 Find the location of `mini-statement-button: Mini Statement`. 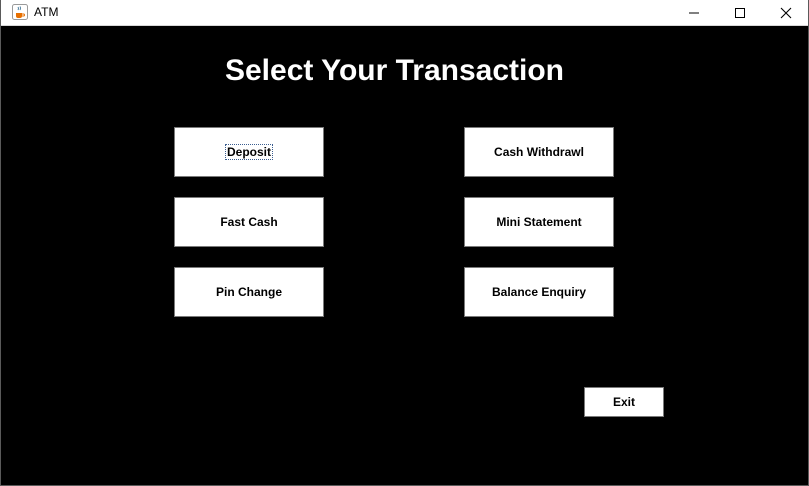

mini-statement-button: Mini Statement is located at coordinates (539, 222).